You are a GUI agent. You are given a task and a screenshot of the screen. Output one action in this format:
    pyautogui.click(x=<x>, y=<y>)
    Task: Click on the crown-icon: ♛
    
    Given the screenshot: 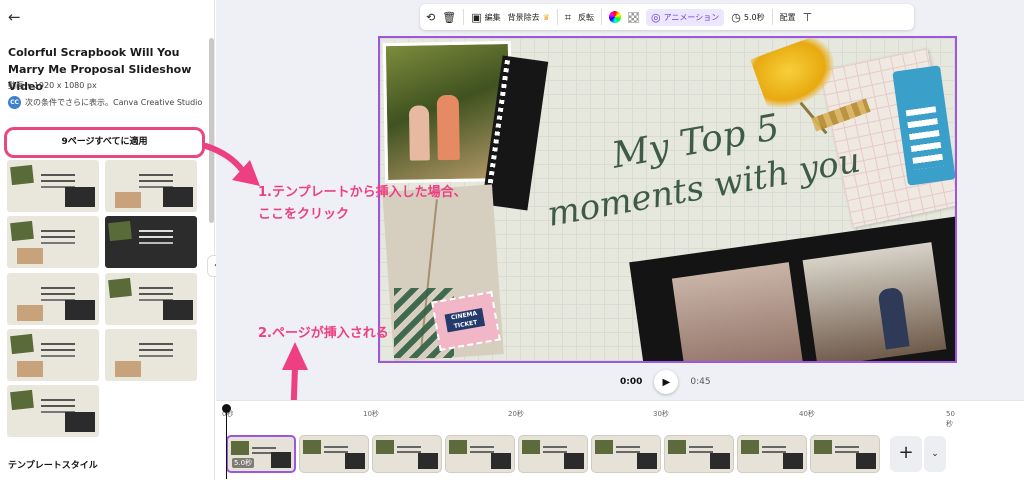 What is the action you would take?
    pyautogui.click(x=546, y=17)
    